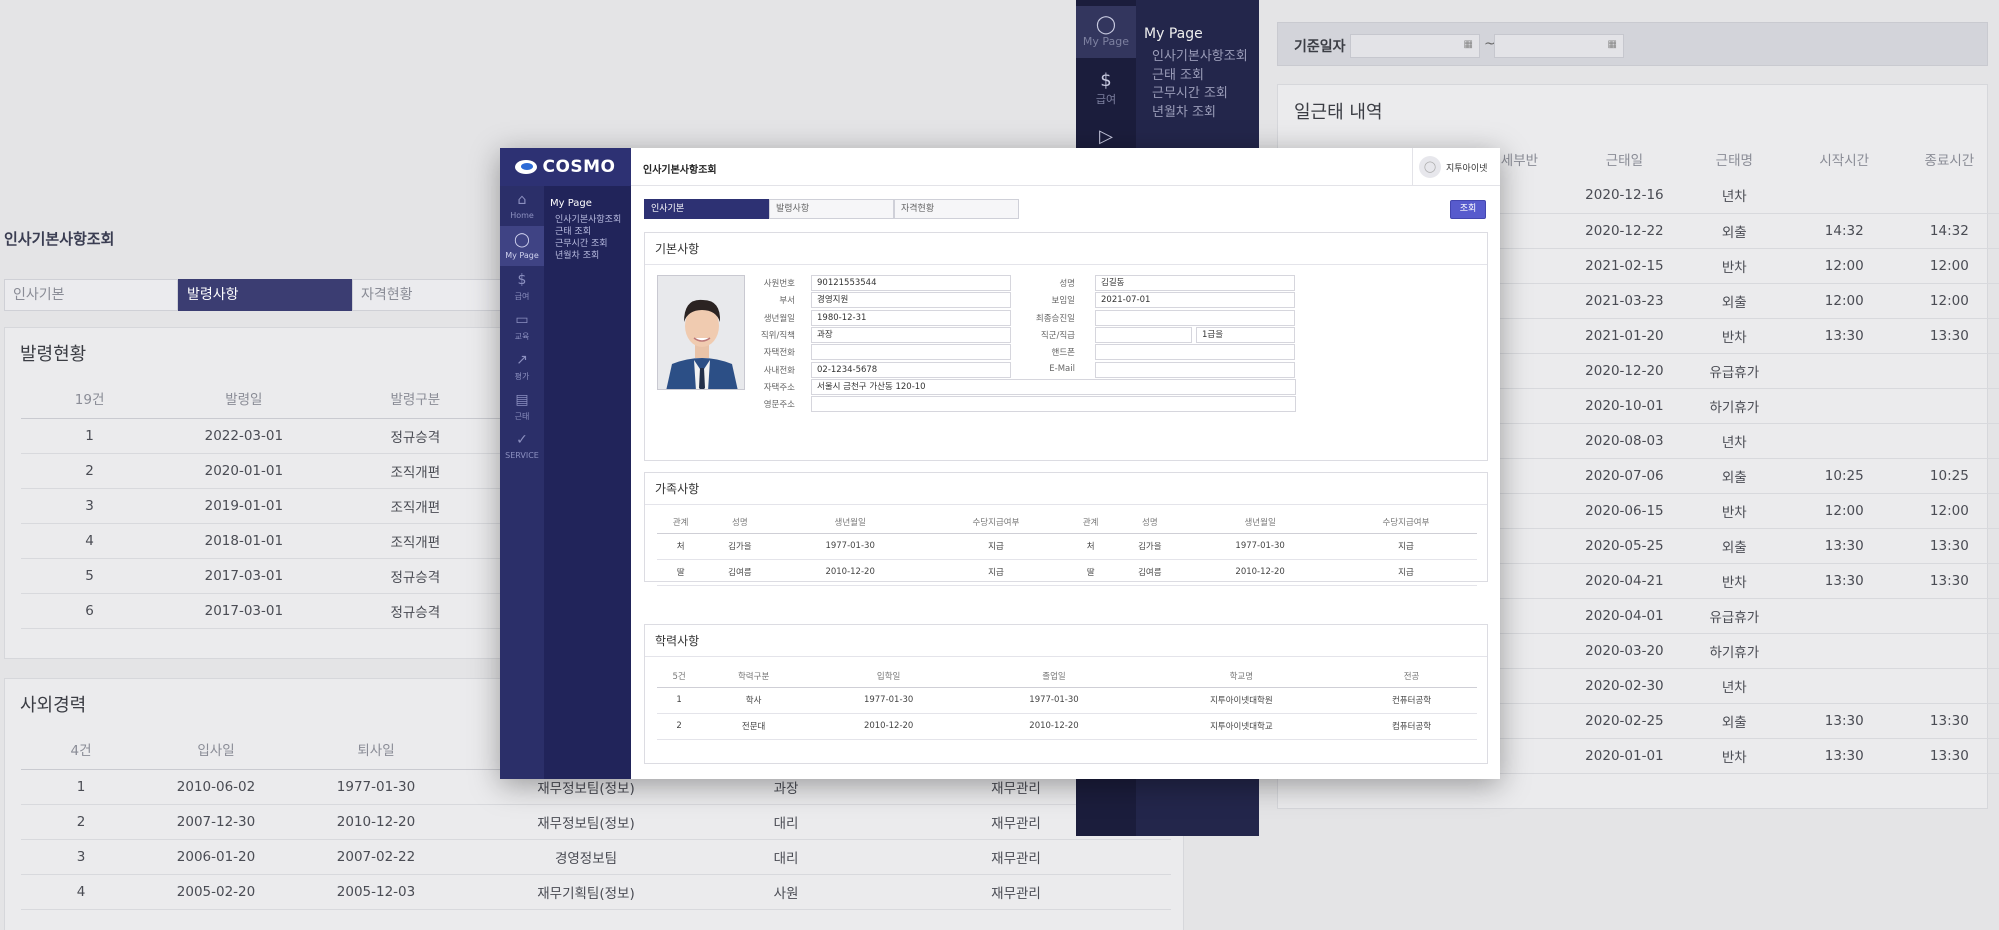 This screenshot has height=930, width=1999. I want to click on nav-item-home: ⌂ Home, so click(522, 206).